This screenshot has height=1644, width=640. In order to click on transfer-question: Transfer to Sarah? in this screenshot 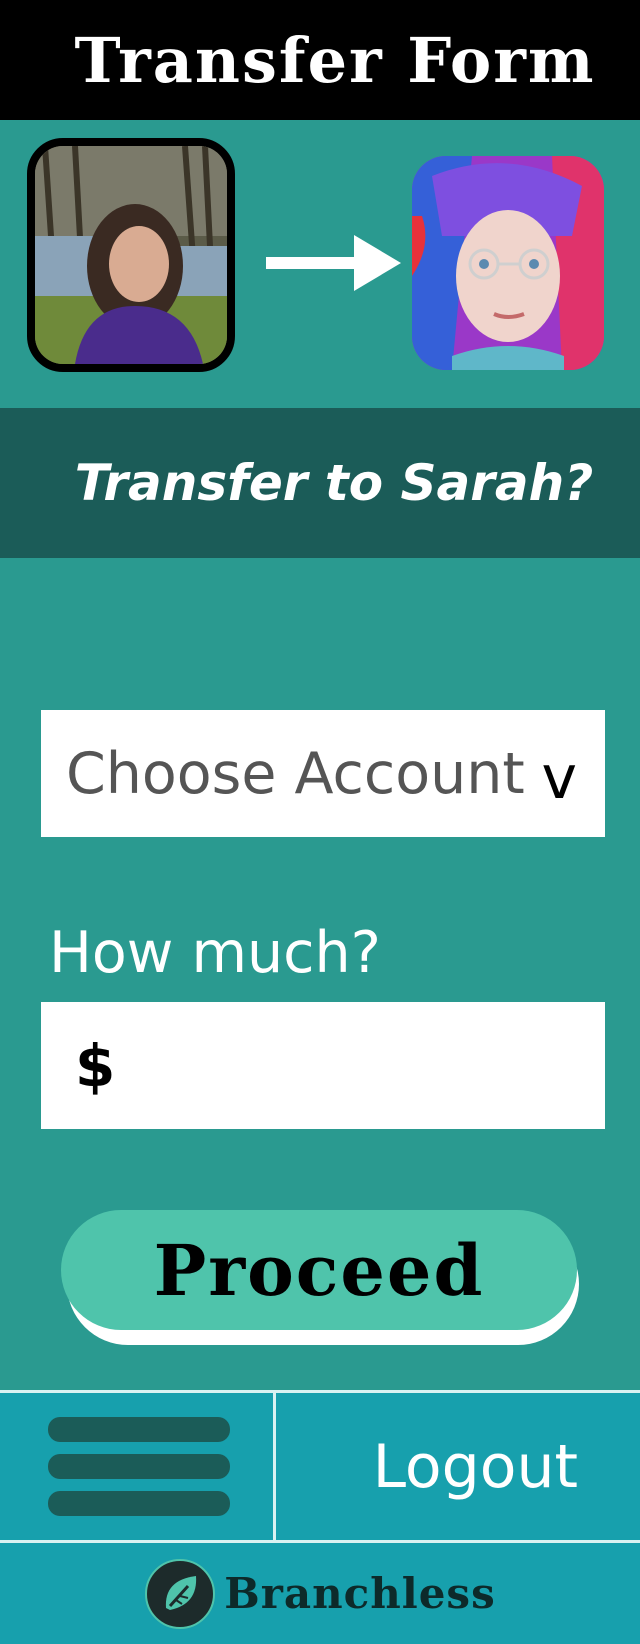, I will do `click(334, 483)`.